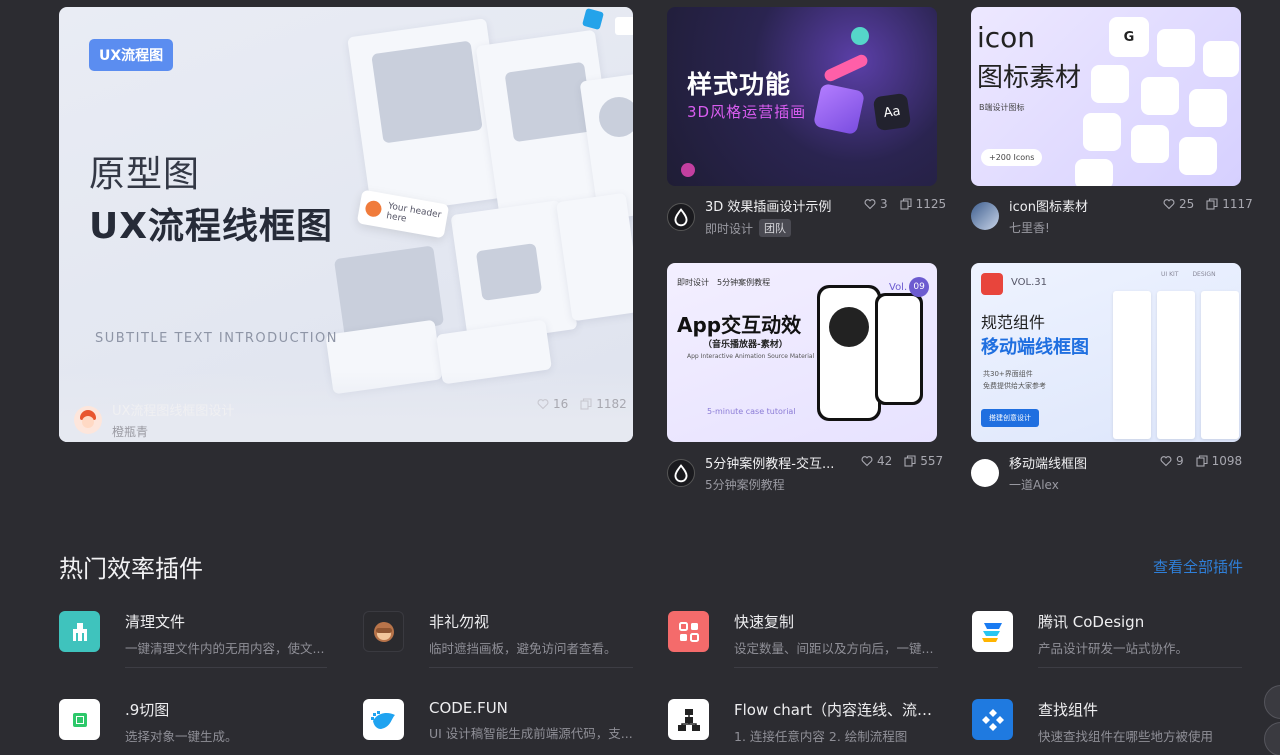  I want to click on plugin-item: 腾讯 CoDesign 产品设计研发一站式协作。, so click(1107, 634).